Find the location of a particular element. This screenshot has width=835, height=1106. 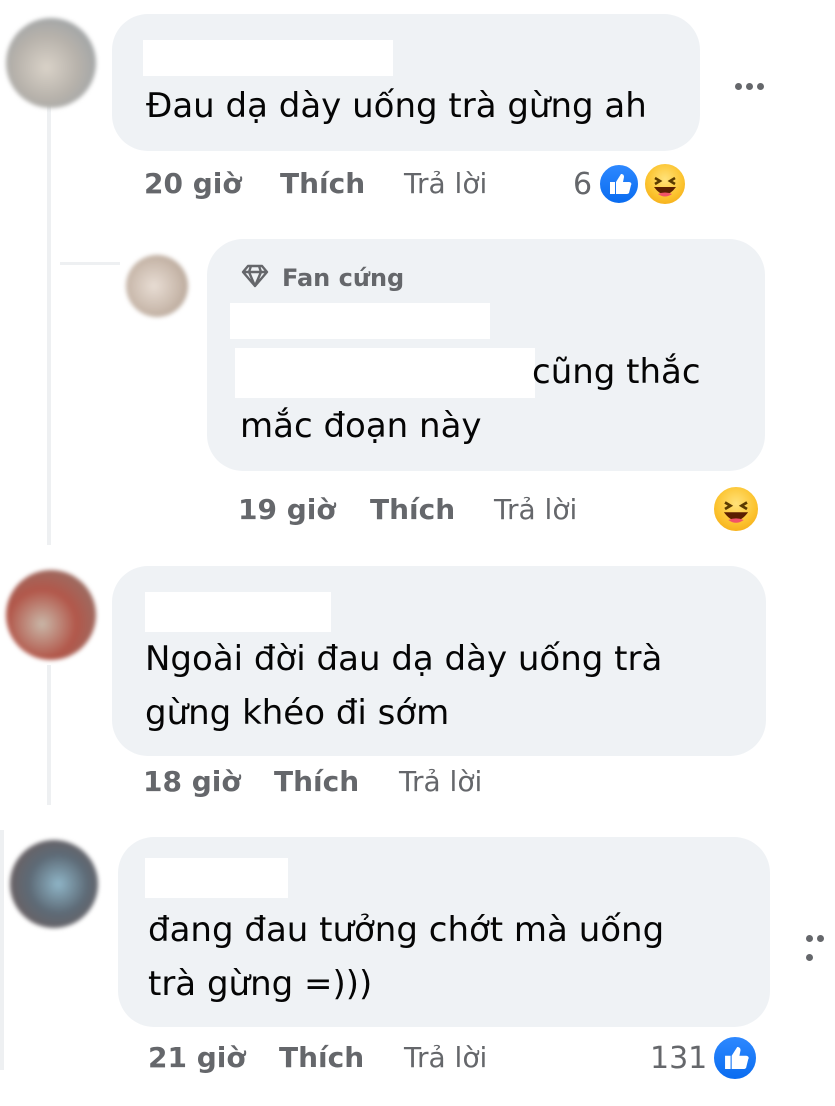

redacted-text is located at coordinates (385, 373).